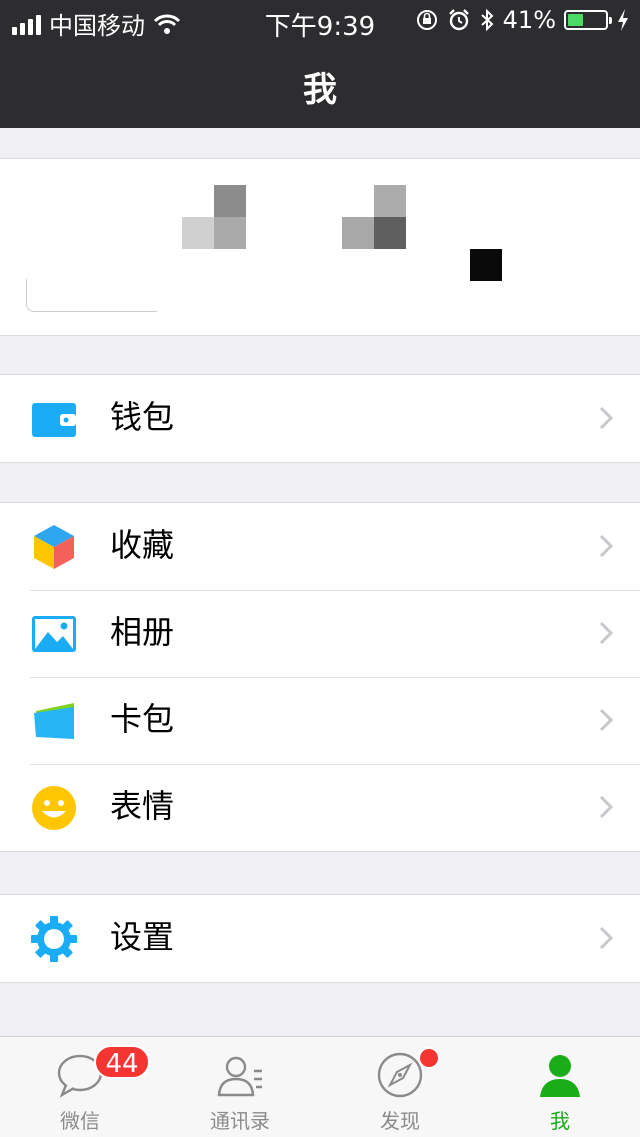 The image size is (640, 1137). What do you see at coordinates (400, 1075) in the screenshot?
I see `compass-icon` at bounding box center [400, 1075].